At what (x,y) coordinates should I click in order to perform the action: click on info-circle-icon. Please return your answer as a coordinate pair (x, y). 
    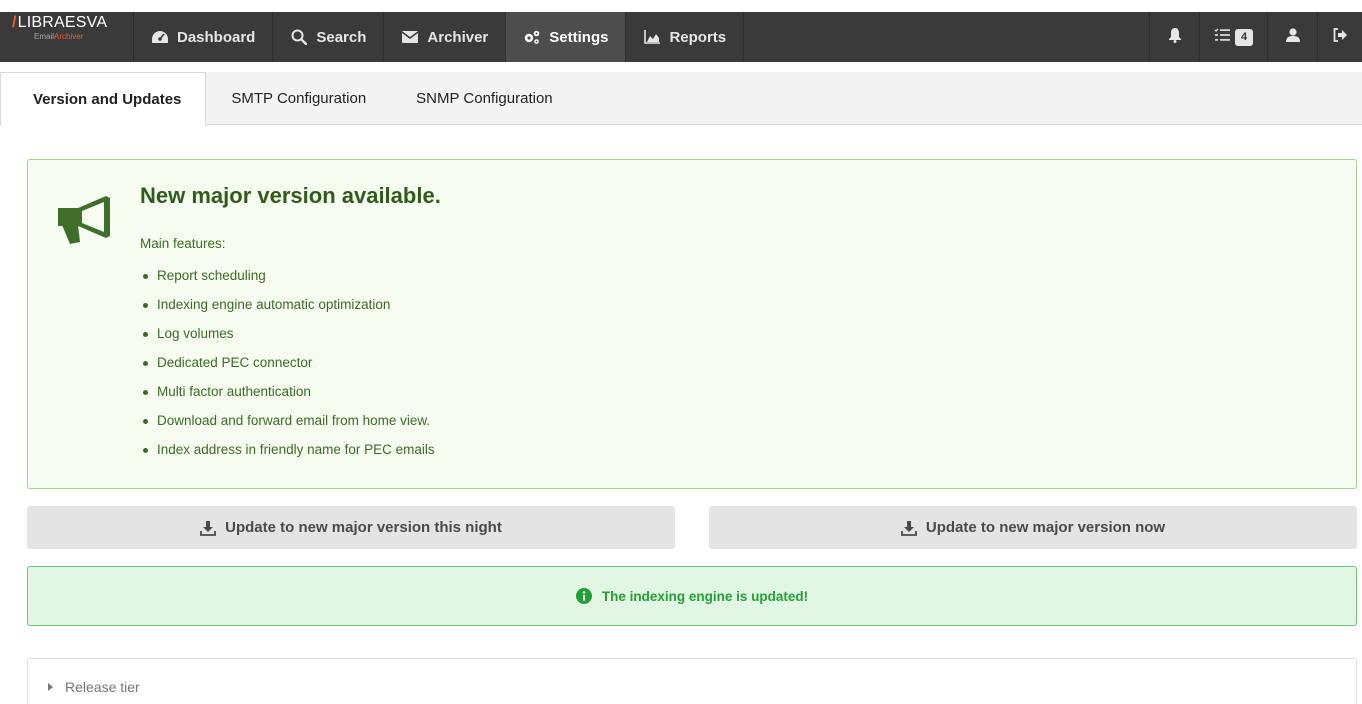
    Looking at the image, I should click on (583, 596).